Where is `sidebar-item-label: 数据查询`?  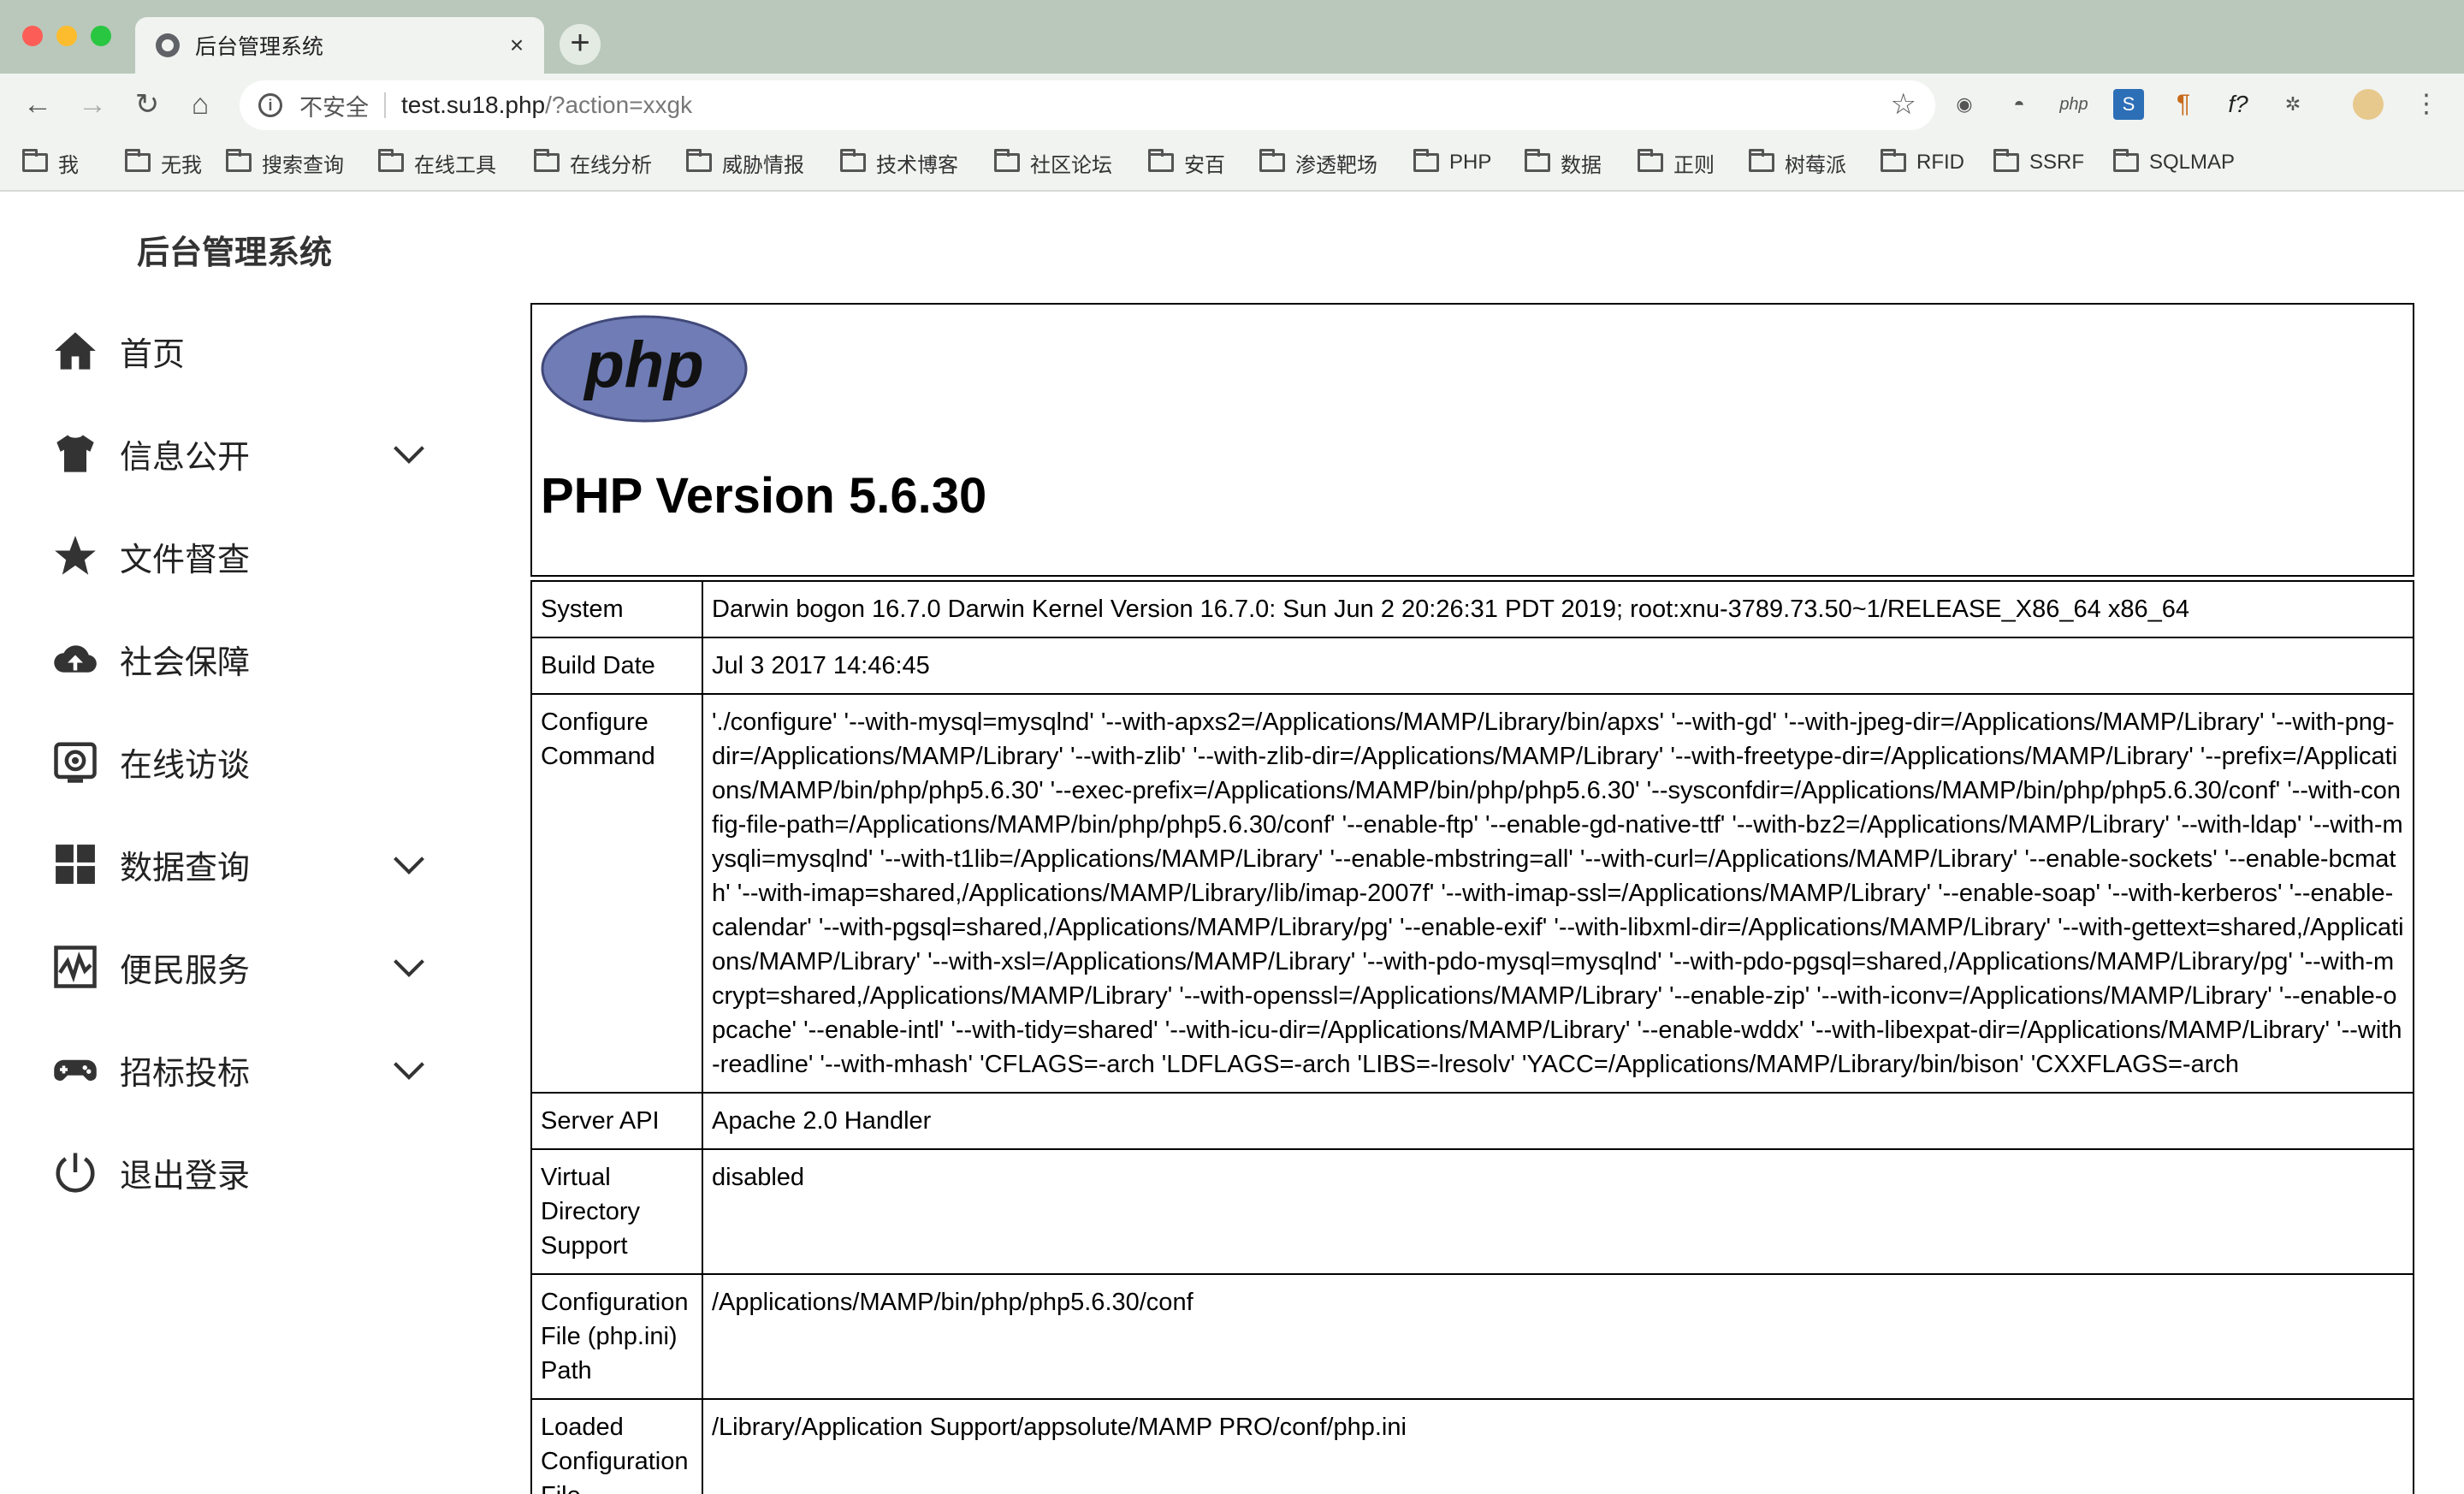 sidebar-item-label: 数据查询 is located at coordinates (185, 868).